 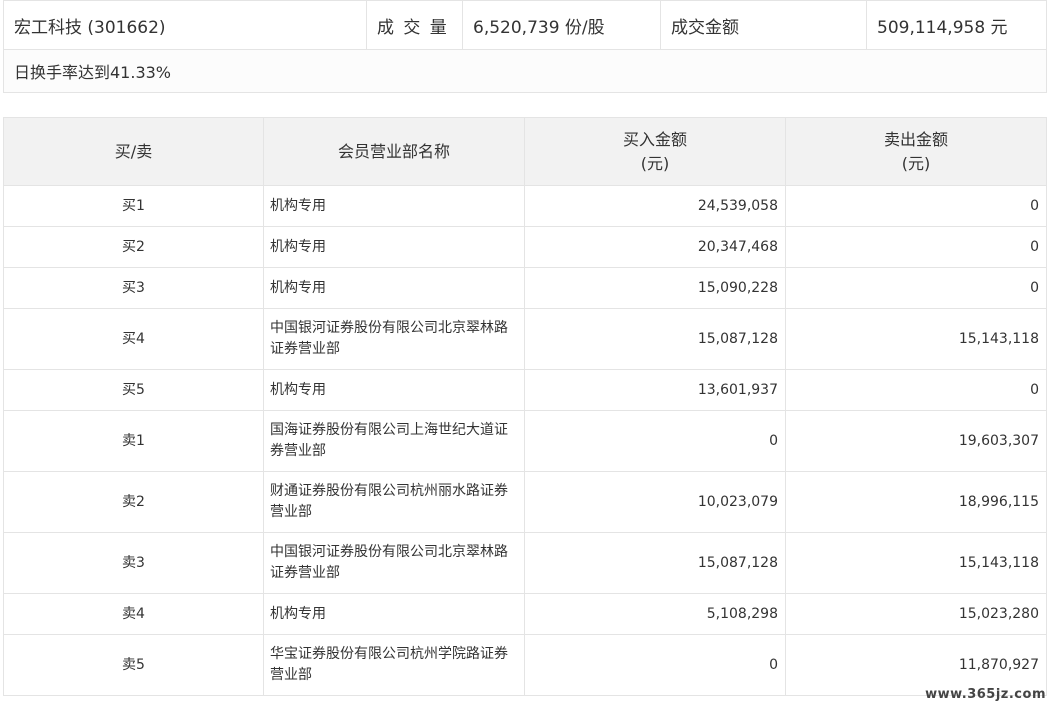 What do you see at coordinates (655, 502) in the screenshot?
I see `row-buy-amount: 10,023,079` at bounding box center [655, 502].